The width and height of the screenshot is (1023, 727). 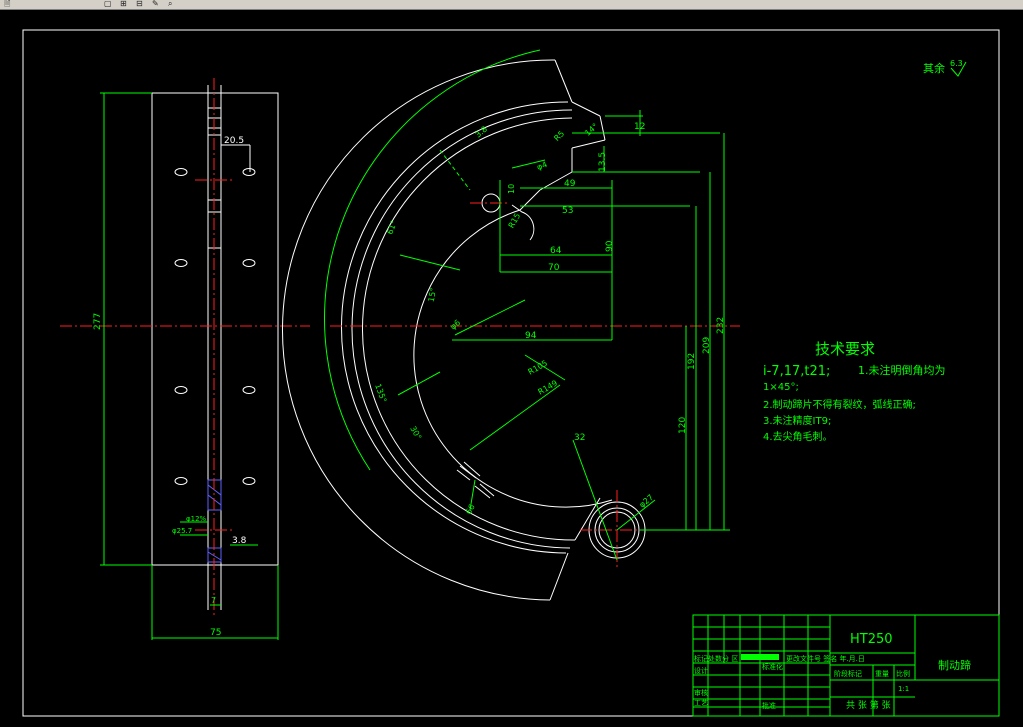 I want to click on dim-32: 32, so click(x=579, y=438).